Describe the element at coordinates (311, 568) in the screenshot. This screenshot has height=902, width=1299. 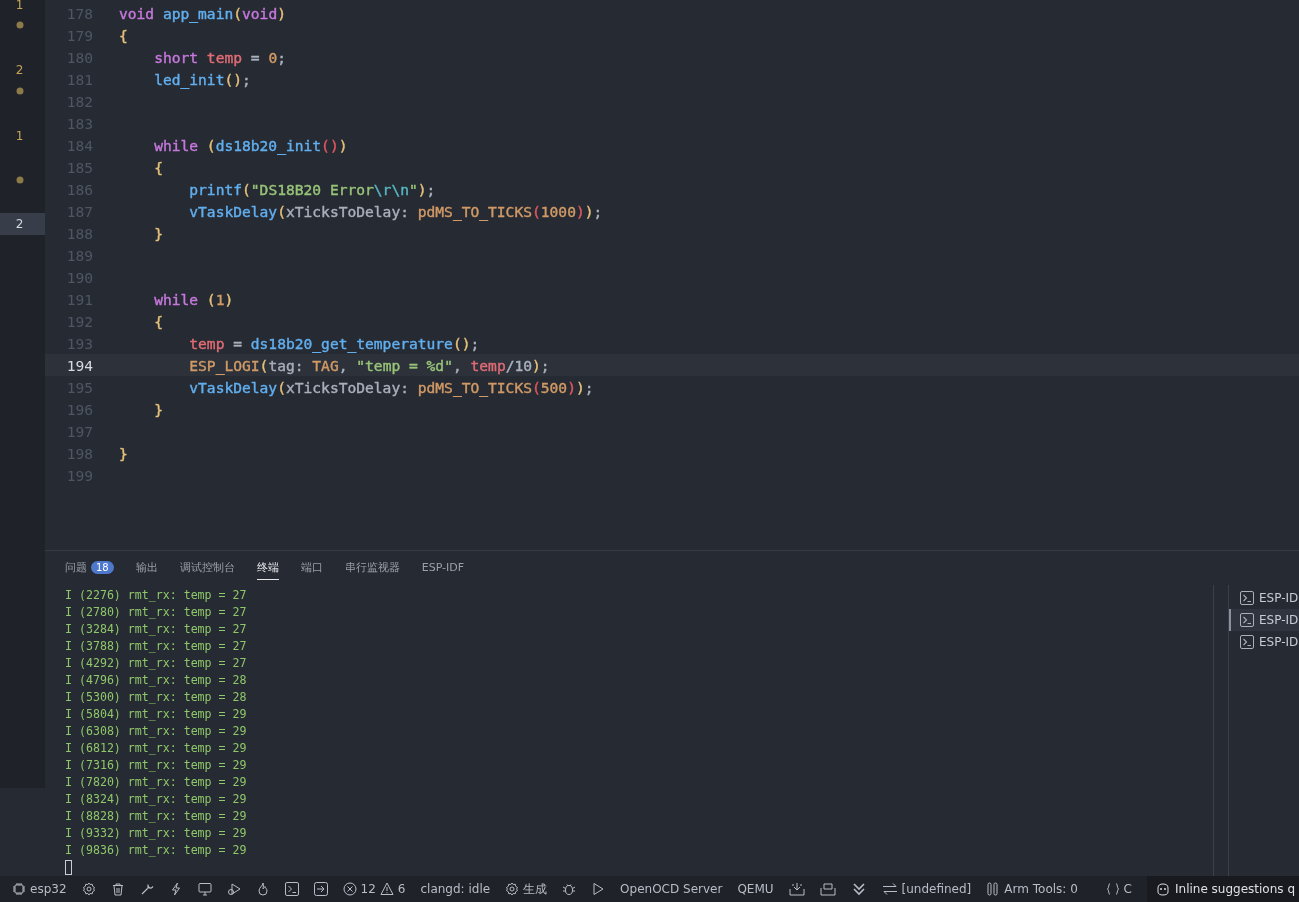
I see `panel-tab: 端口` at that location.